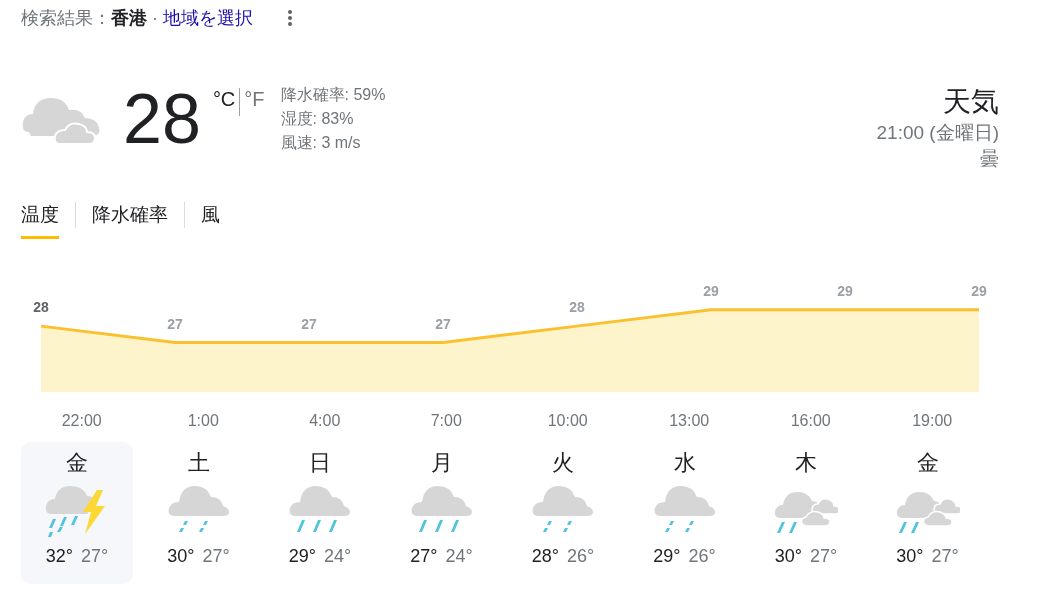 Image resolution: width=1039 pixels, height=597 pixels. I want to click on high-temperature: 27°, so click(424, 556).